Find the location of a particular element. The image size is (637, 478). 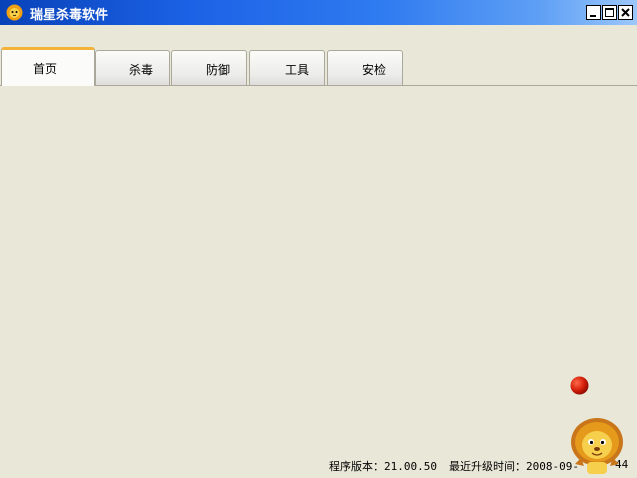

tab-scan-label: 杀毒 is located at coordinates (141, 70).